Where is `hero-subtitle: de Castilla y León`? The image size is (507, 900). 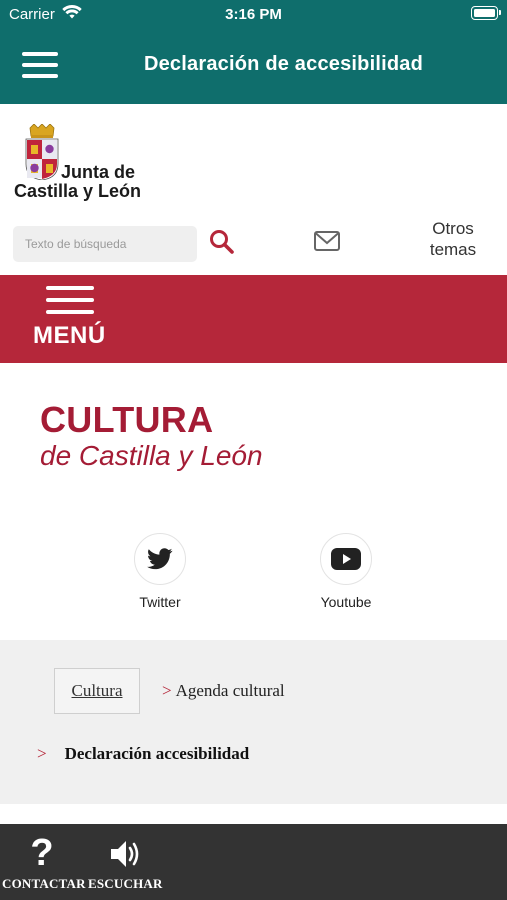
hero-subtitle: de Castilla y León is located at coordinates (151, 455).